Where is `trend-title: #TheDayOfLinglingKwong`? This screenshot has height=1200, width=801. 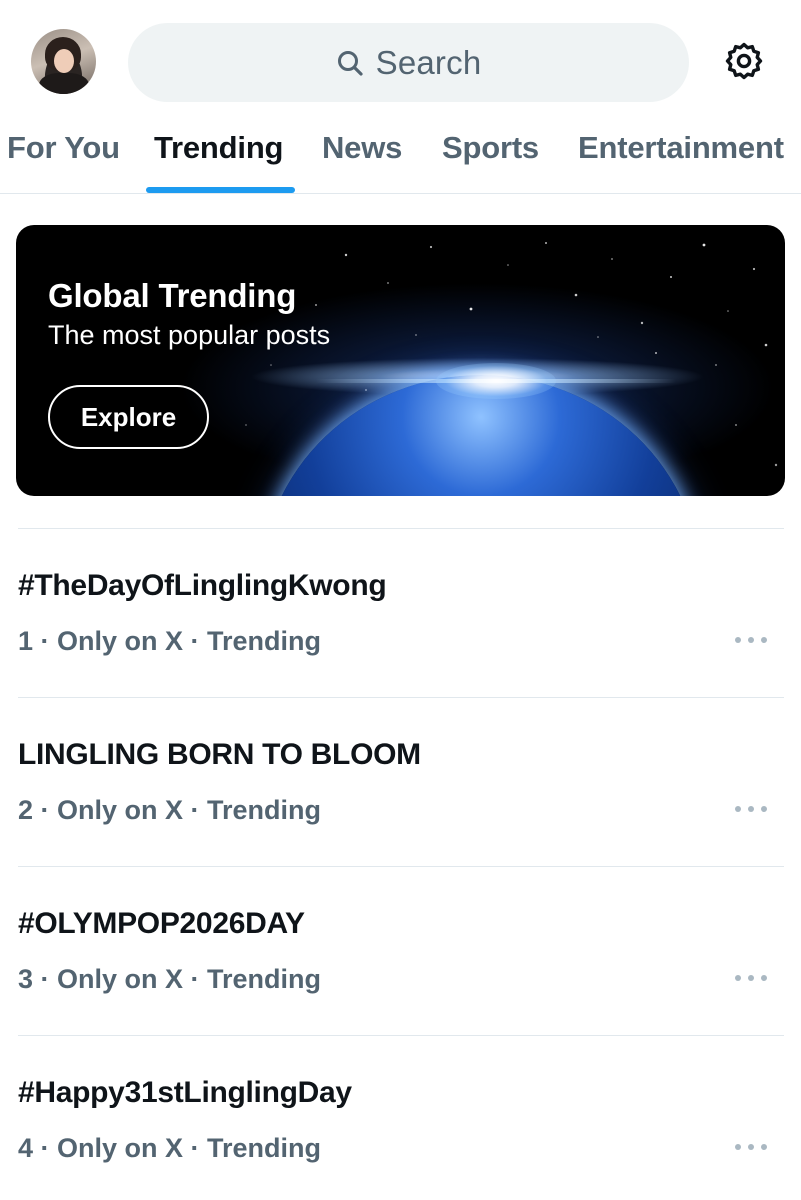 trend-title: #TheDayOfLinglingKwong is located at coordinates (202, 585).